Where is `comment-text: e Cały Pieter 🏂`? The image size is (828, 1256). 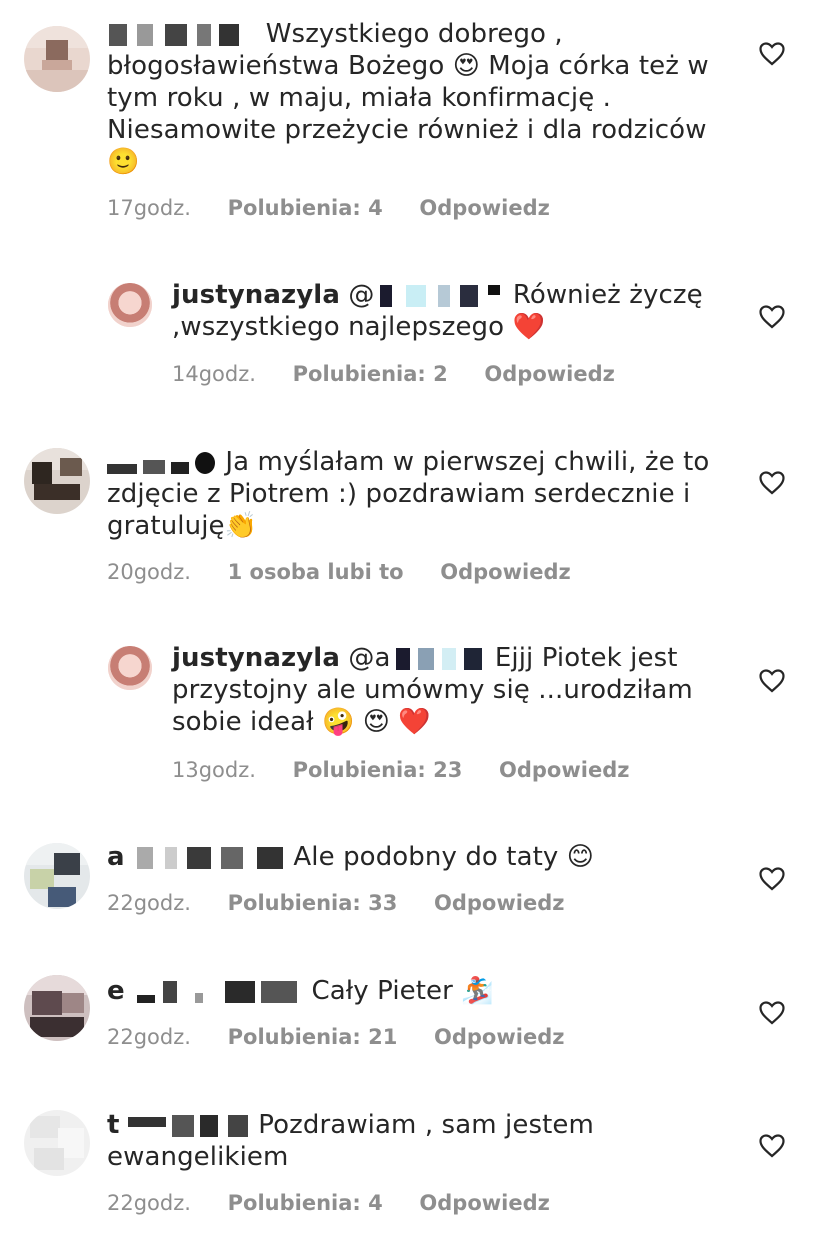
comment-text: e Cały Pieter 🏂 is located at coordinates (300, 991).